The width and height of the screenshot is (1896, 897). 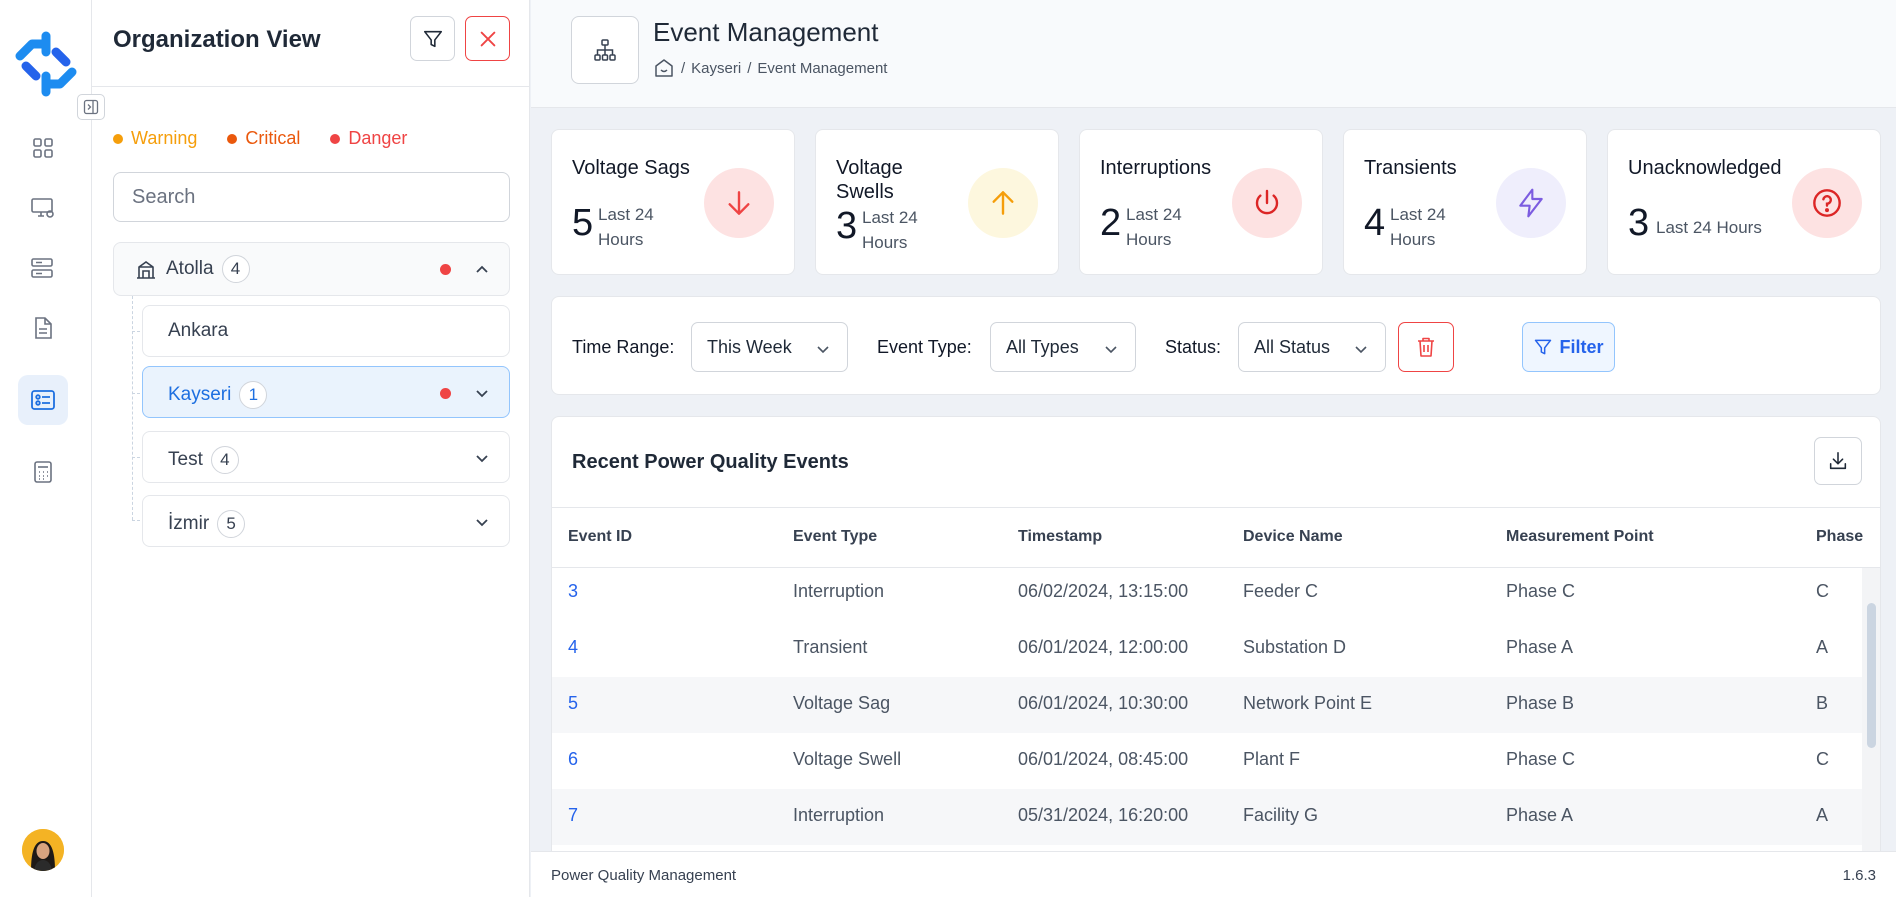 What do you see at coordinates (43, 148) in the screenshot?
I see `dashboard-icon` at bounding box center [43, 148].